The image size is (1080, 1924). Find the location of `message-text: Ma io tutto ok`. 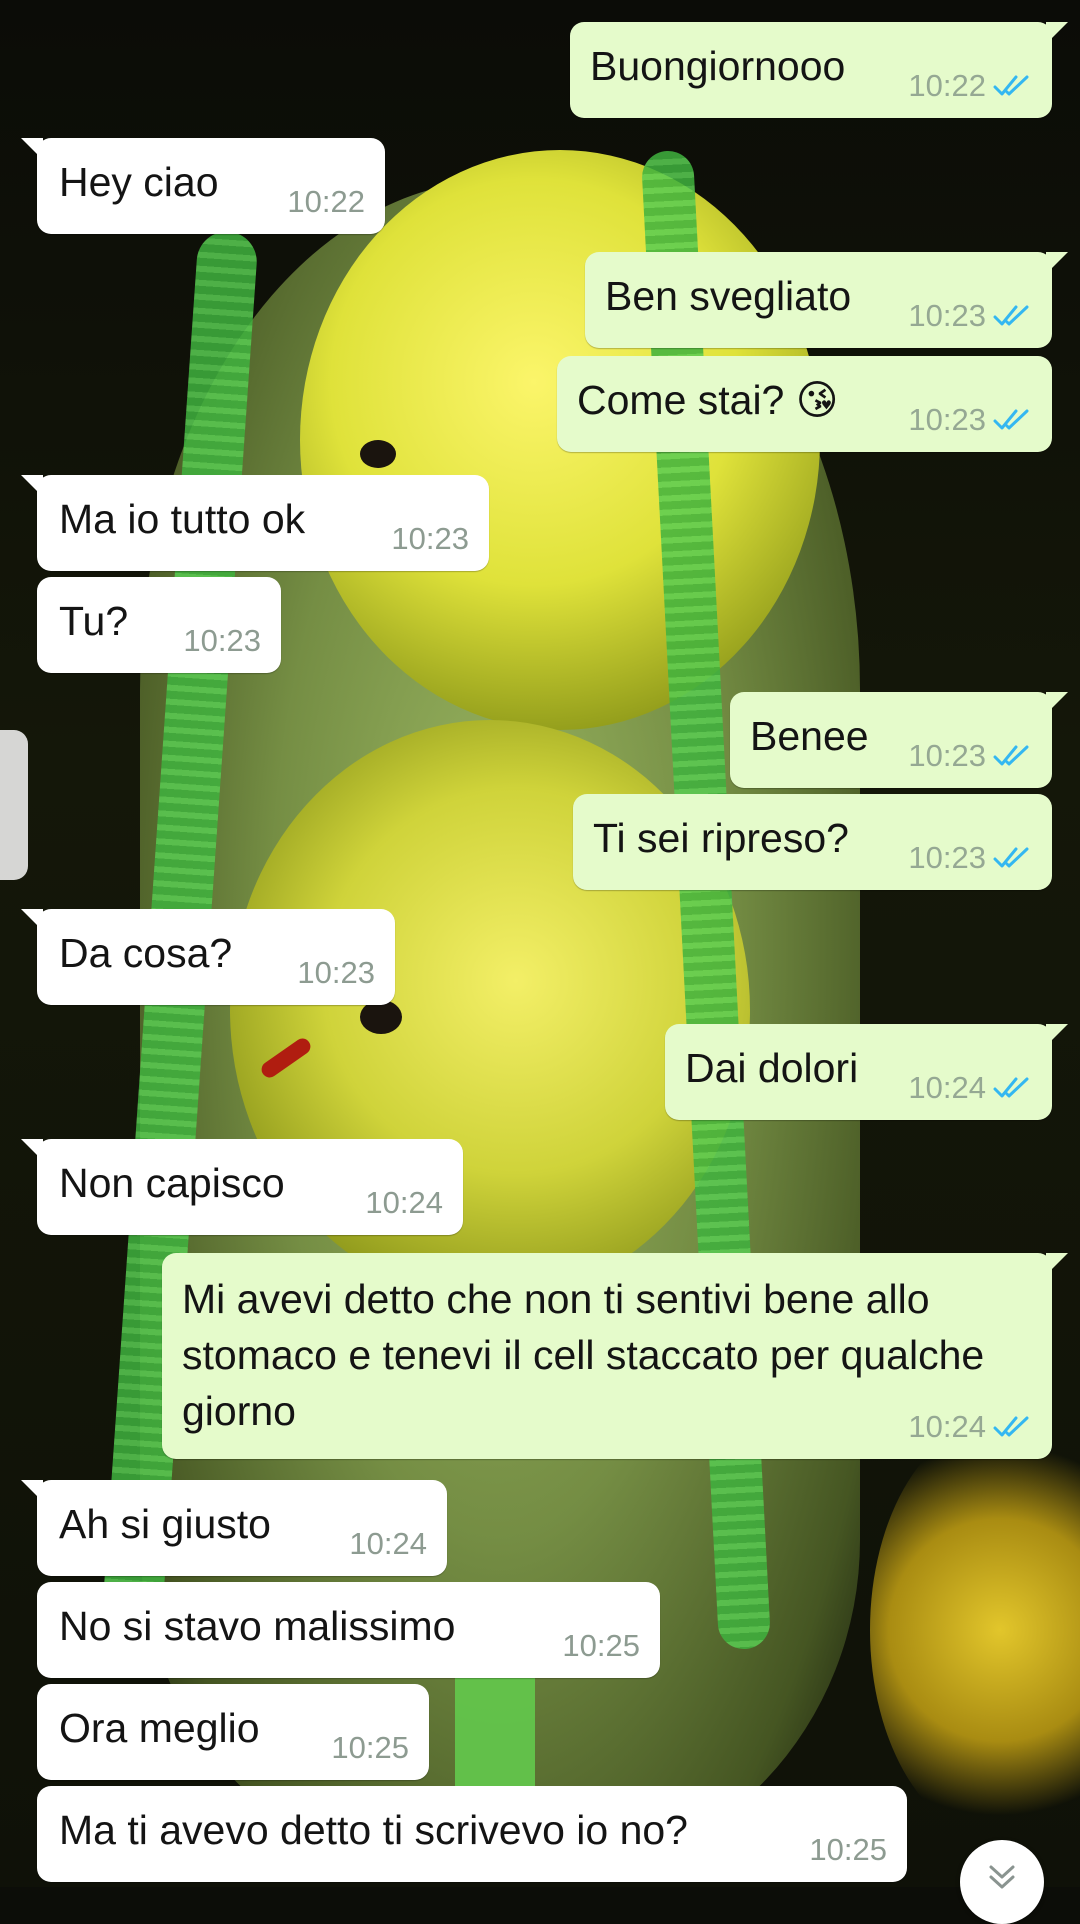

message-text: Ma io tutto ok is located at coordinates (182, 519).